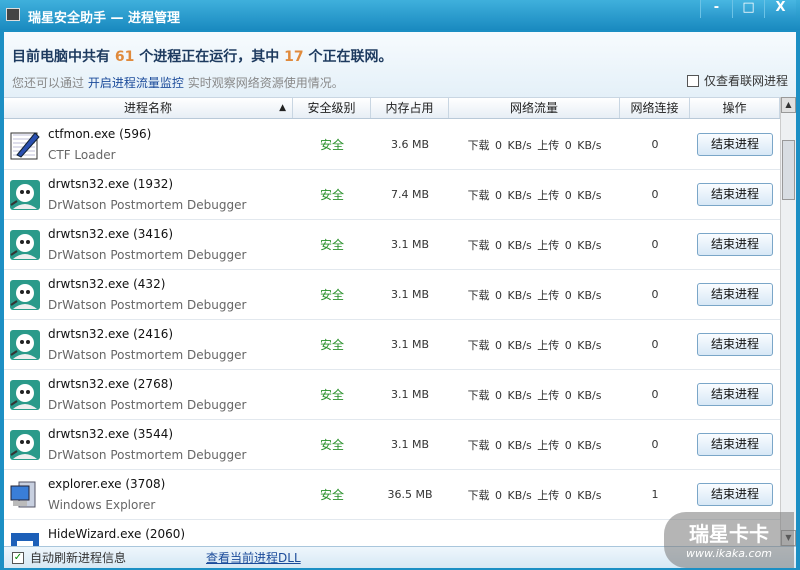  Describe the element at coordinates (25, 537) in the screenshot. I see `window-icon` at that location.